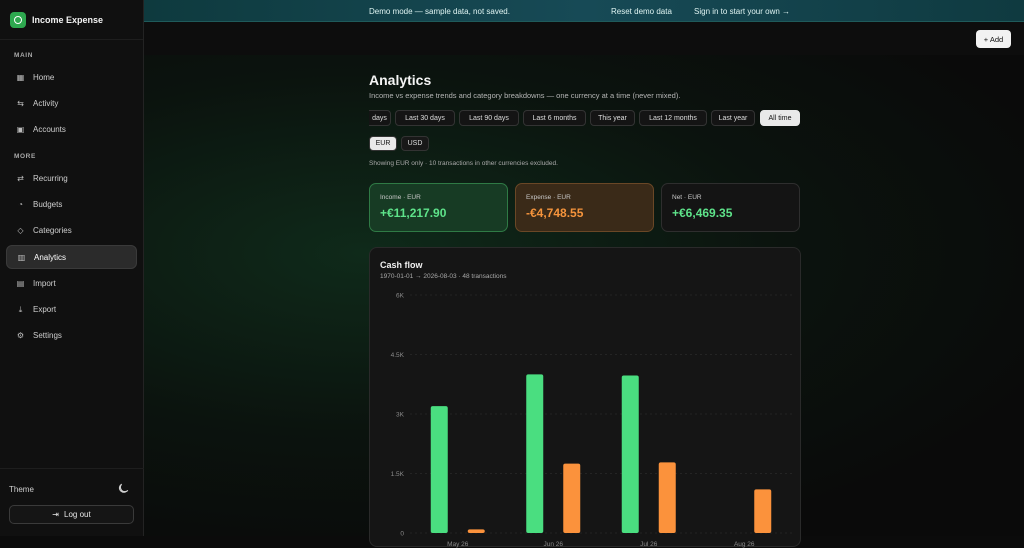  Describe the element at coordinates (20, 204) in the screenshot. I see `piggy-icon: ◔` at that location.